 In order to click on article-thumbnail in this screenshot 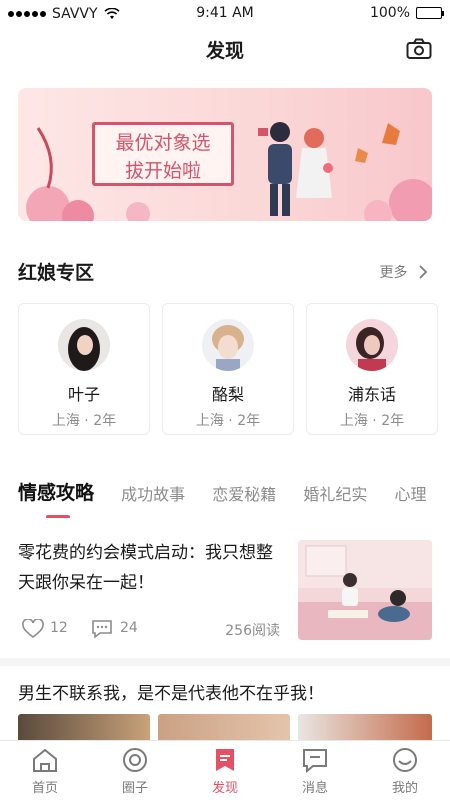, I will do `click(365, 590)`.